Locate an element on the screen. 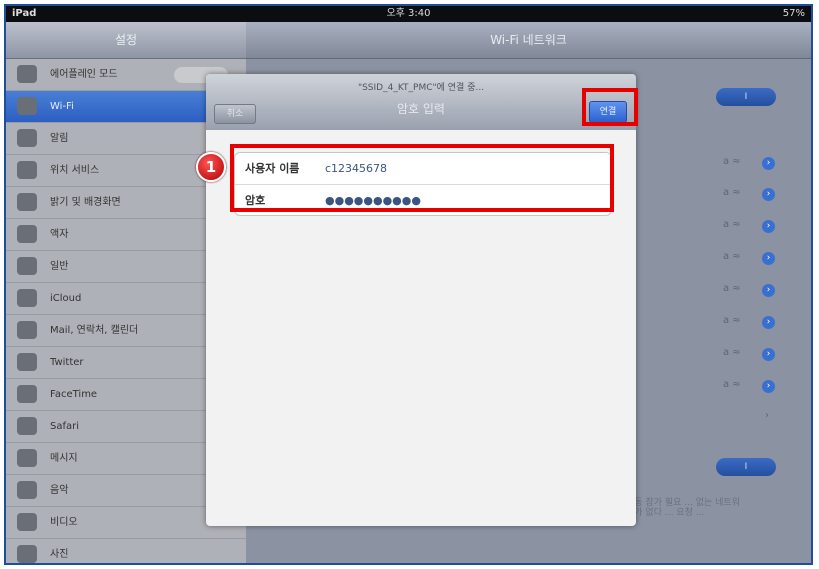  dialog-title: 암호 입력 is located at coordinates (421, 109).